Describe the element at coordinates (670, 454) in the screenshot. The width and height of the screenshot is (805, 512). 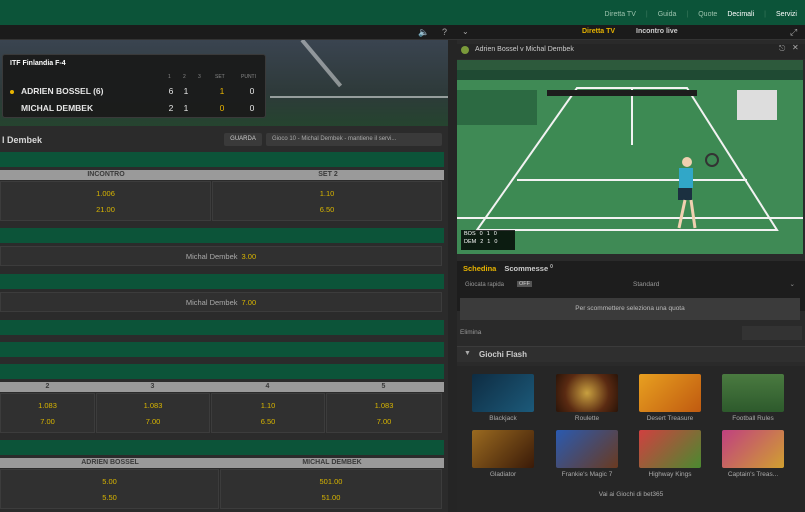
I see `game-tile-highway-kings: Highway Kings` at that location.